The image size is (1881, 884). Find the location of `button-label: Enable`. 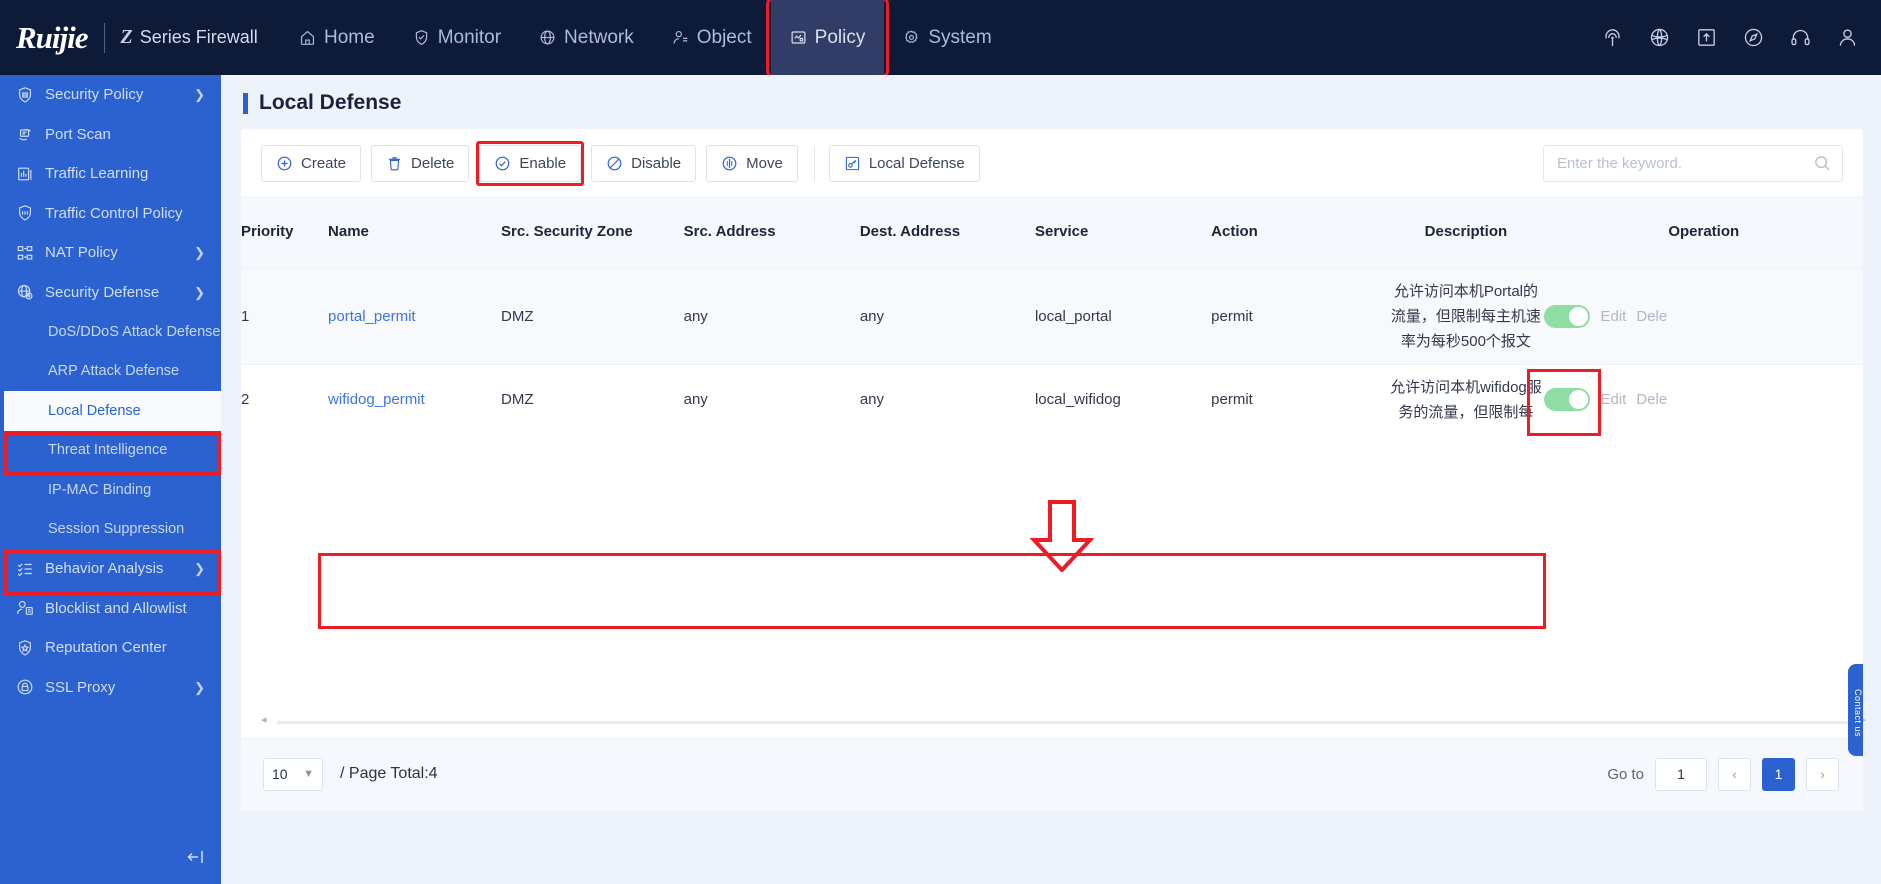

button-label: Enable is located at coordinates (543, 163).